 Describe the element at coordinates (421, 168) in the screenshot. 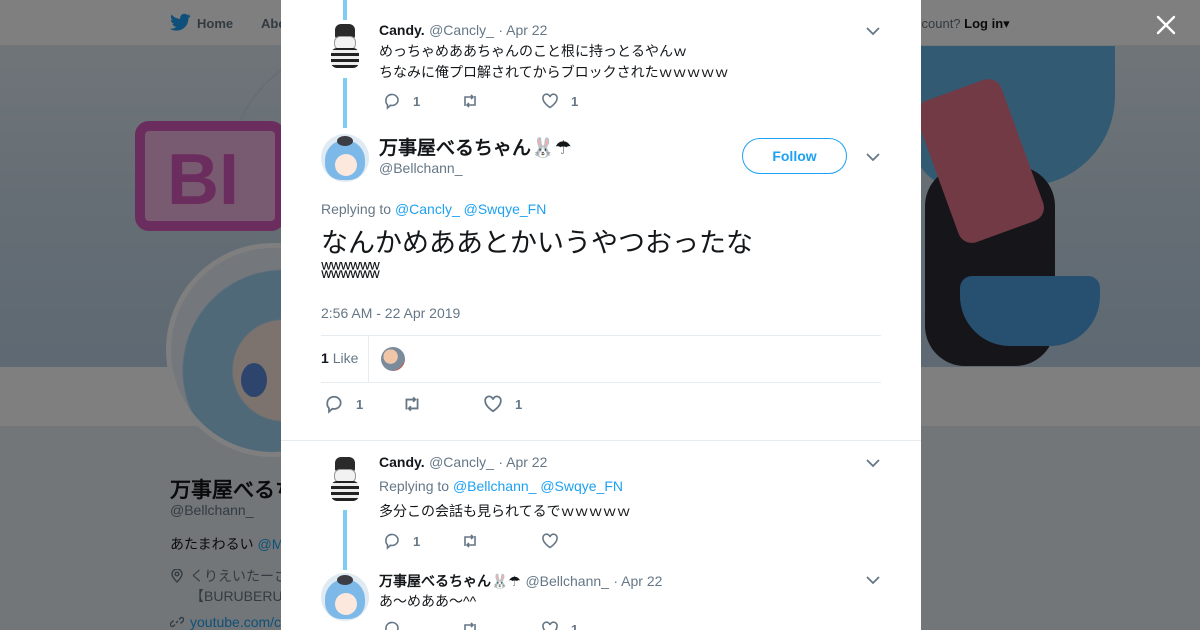

I see `main-tweet-author-handle: @Bellchann_` at that location.